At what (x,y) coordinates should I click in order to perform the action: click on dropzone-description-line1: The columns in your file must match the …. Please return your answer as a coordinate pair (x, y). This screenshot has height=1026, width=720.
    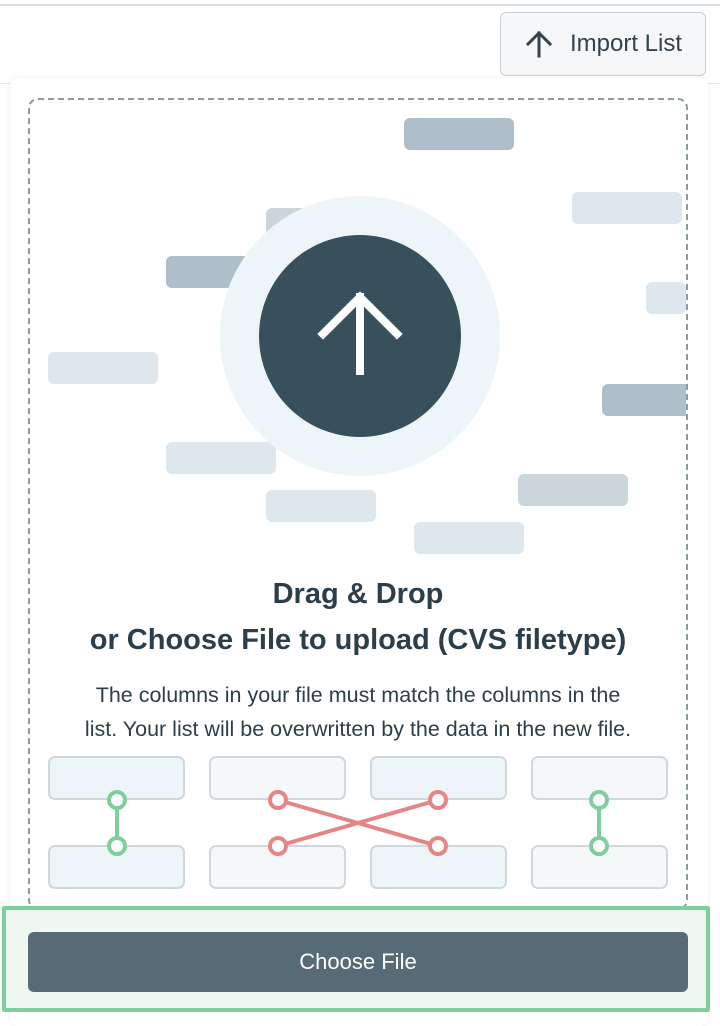
    Looking at the image, I should click on (358, 695).